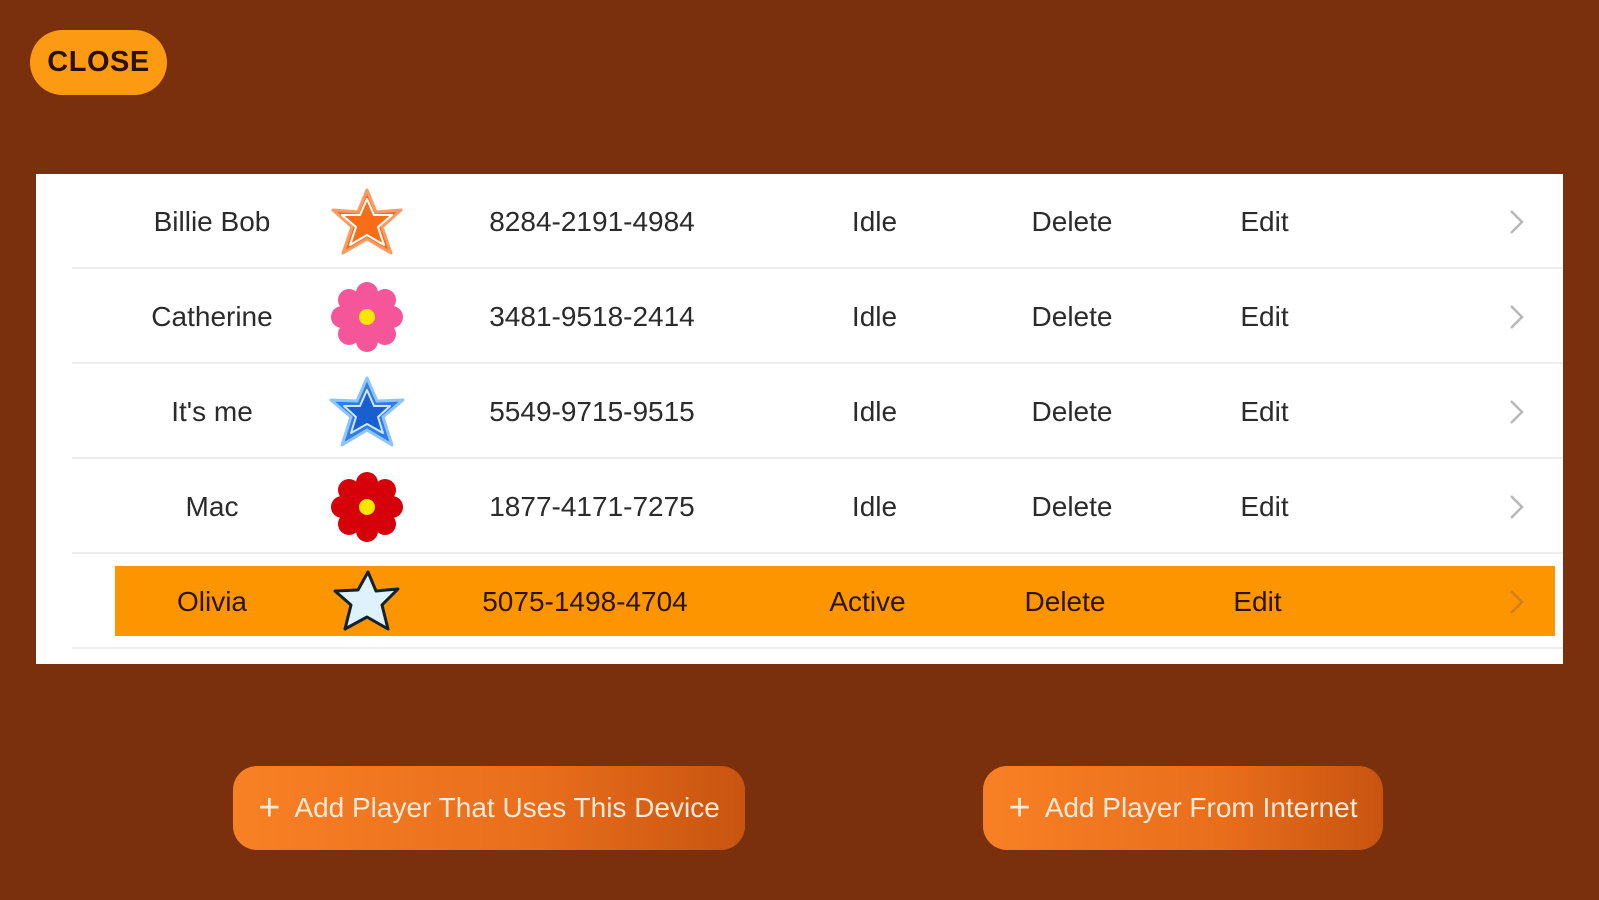 Image resolution: width=1599 pixels, height=900 pixels. I want to click on blue-star-icon, so click(367, 411).